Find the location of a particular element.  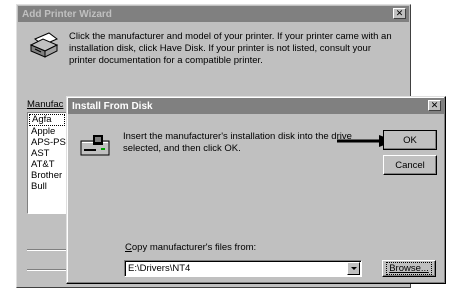

dialog-close-button: ✕ is located at coordinates (434, 105).